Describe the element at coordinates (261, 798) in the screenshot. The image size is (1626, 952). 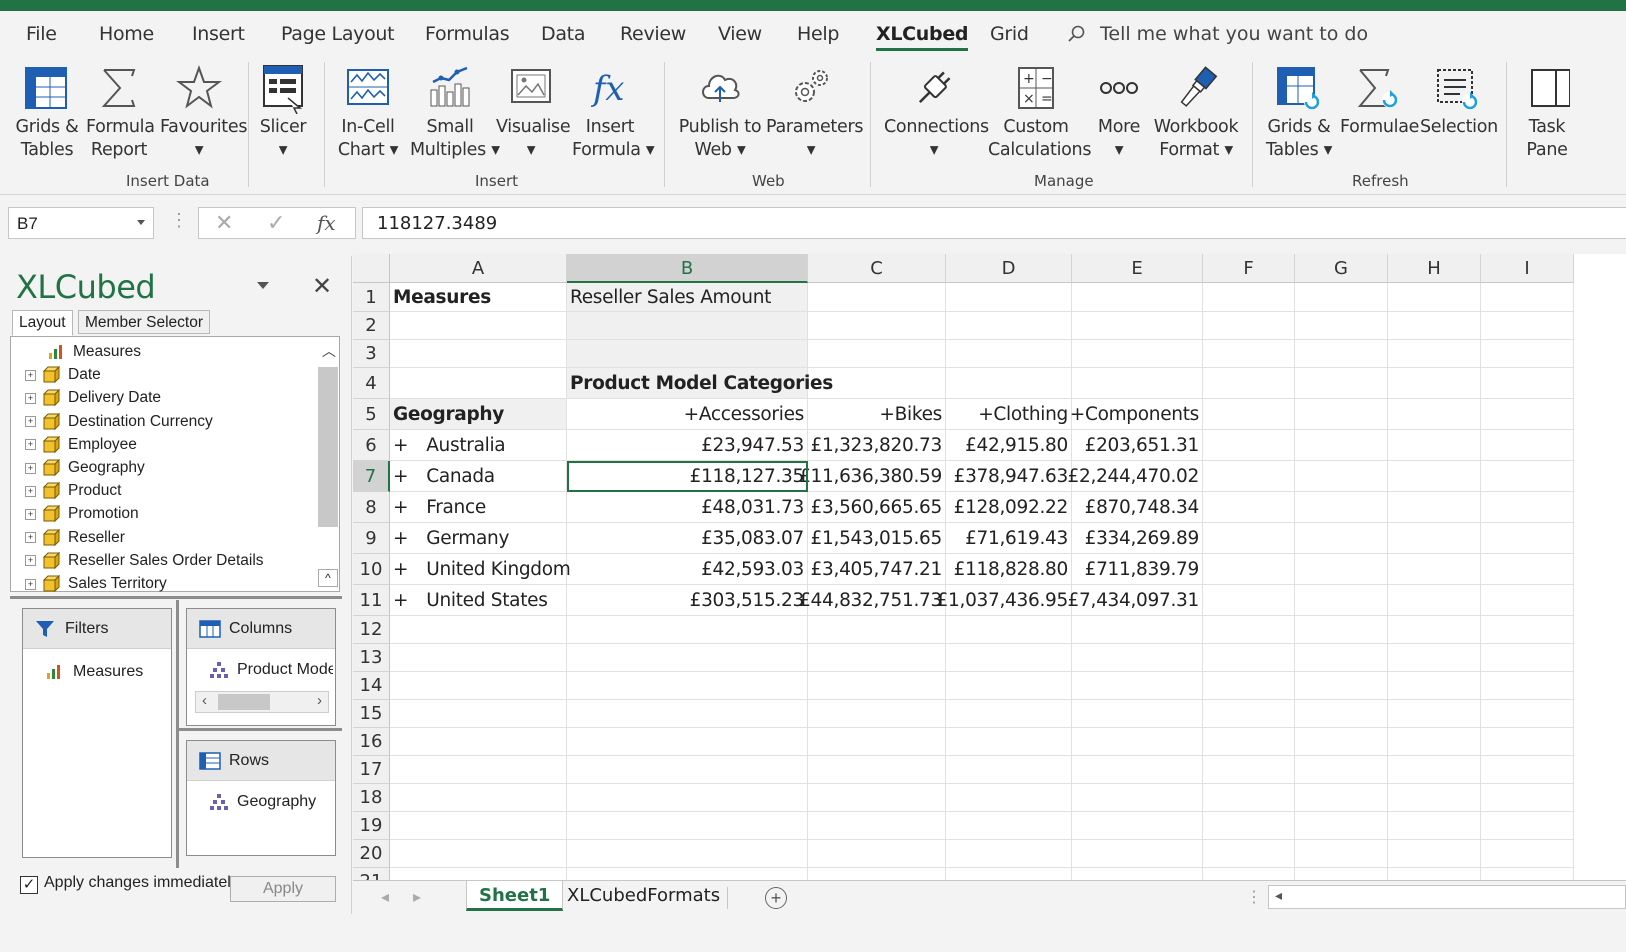
I see `rows-zone: Rows Geography` at that location.